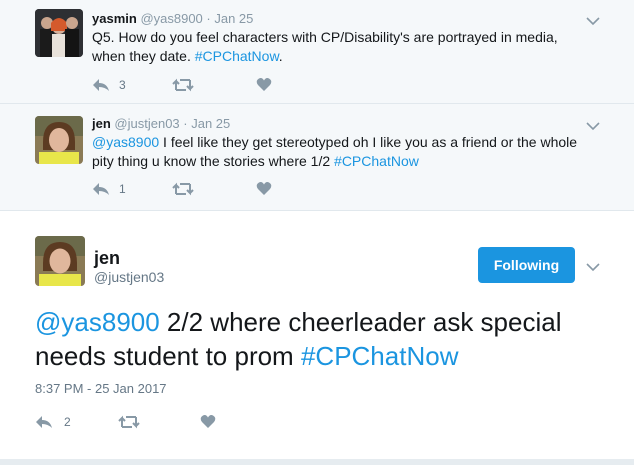  Describe the element at coordinates (114, 18) in the screenshot. I see `author-name: yasmin` at that location.